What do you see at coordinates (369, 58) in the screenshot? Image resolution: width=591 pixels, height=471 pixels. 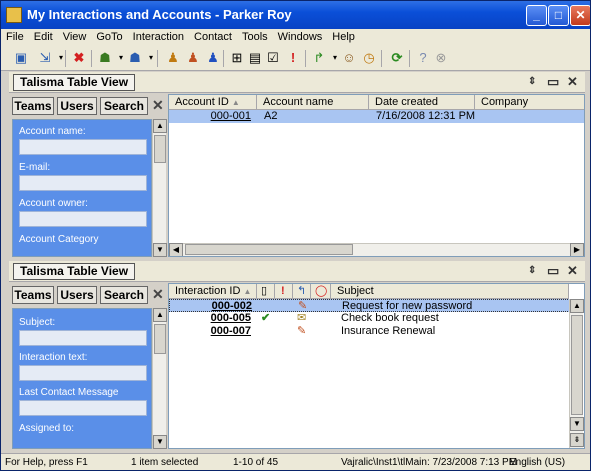 I see `clock-icon: ◷` at bounding box center [369, 58].